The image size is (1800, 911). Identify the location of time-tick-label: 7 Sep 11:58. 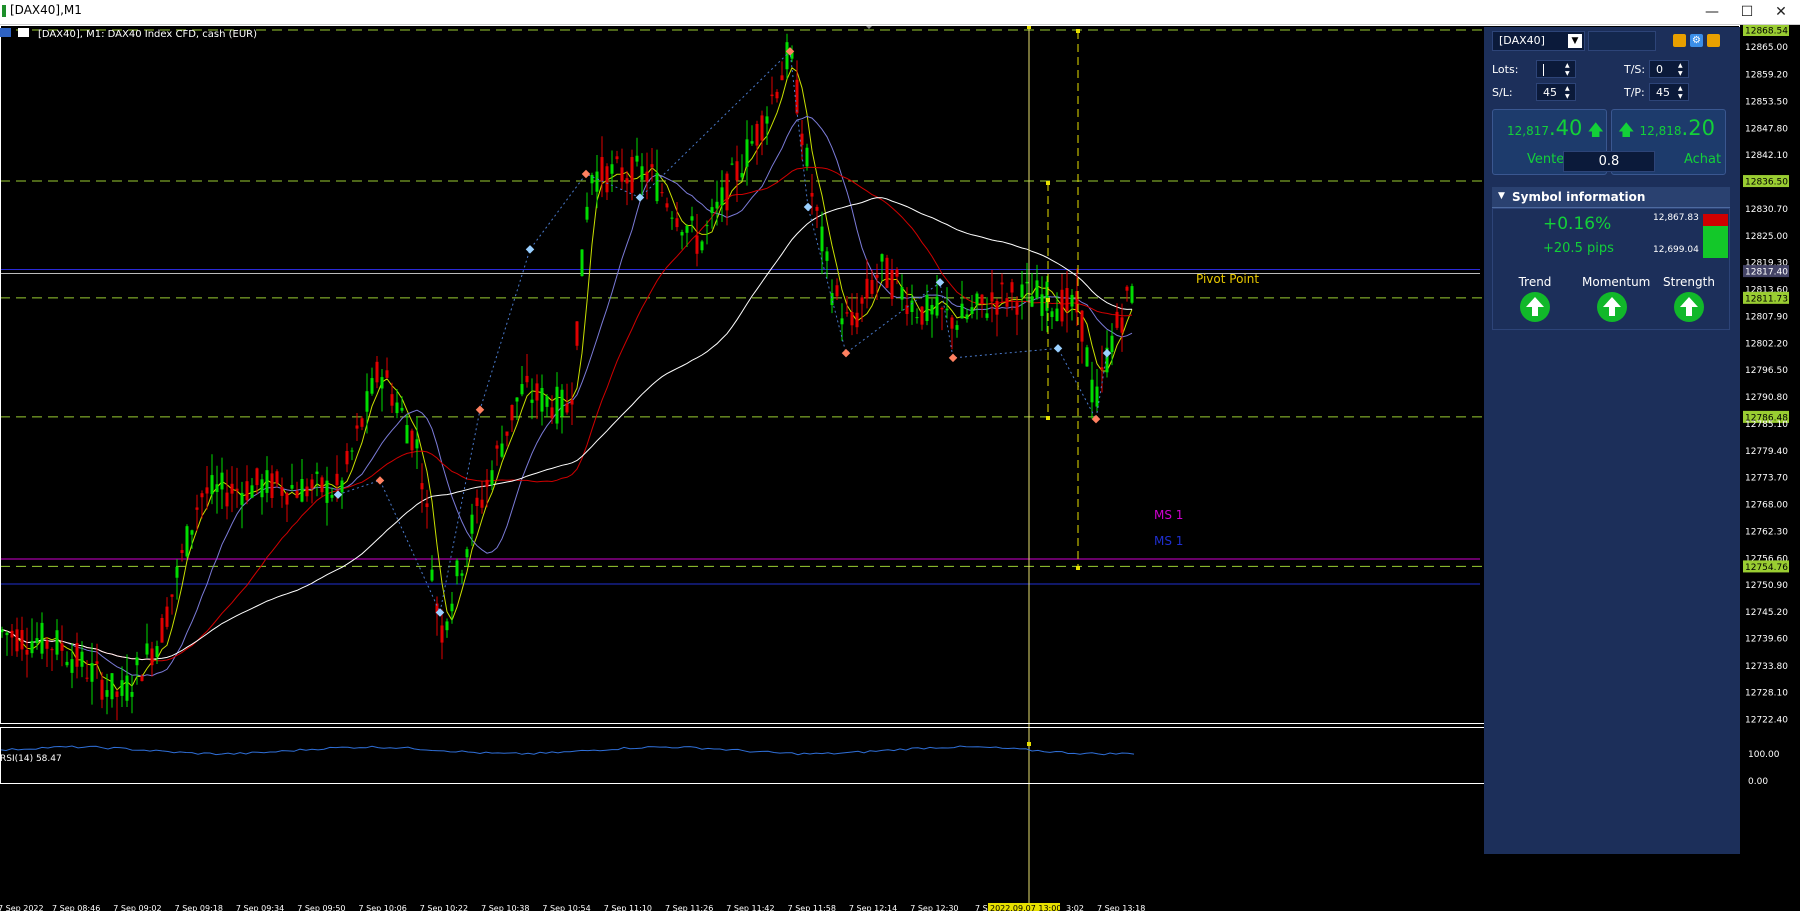
(812, 907).